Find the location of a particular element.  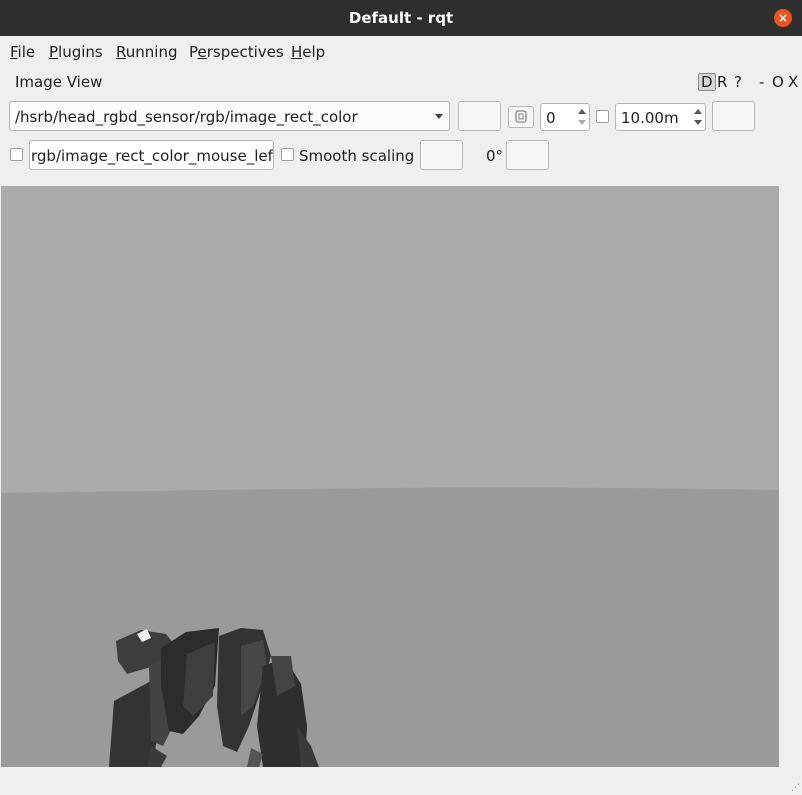

menu-plugins-label: lugins is located at coordinates (80, 52).